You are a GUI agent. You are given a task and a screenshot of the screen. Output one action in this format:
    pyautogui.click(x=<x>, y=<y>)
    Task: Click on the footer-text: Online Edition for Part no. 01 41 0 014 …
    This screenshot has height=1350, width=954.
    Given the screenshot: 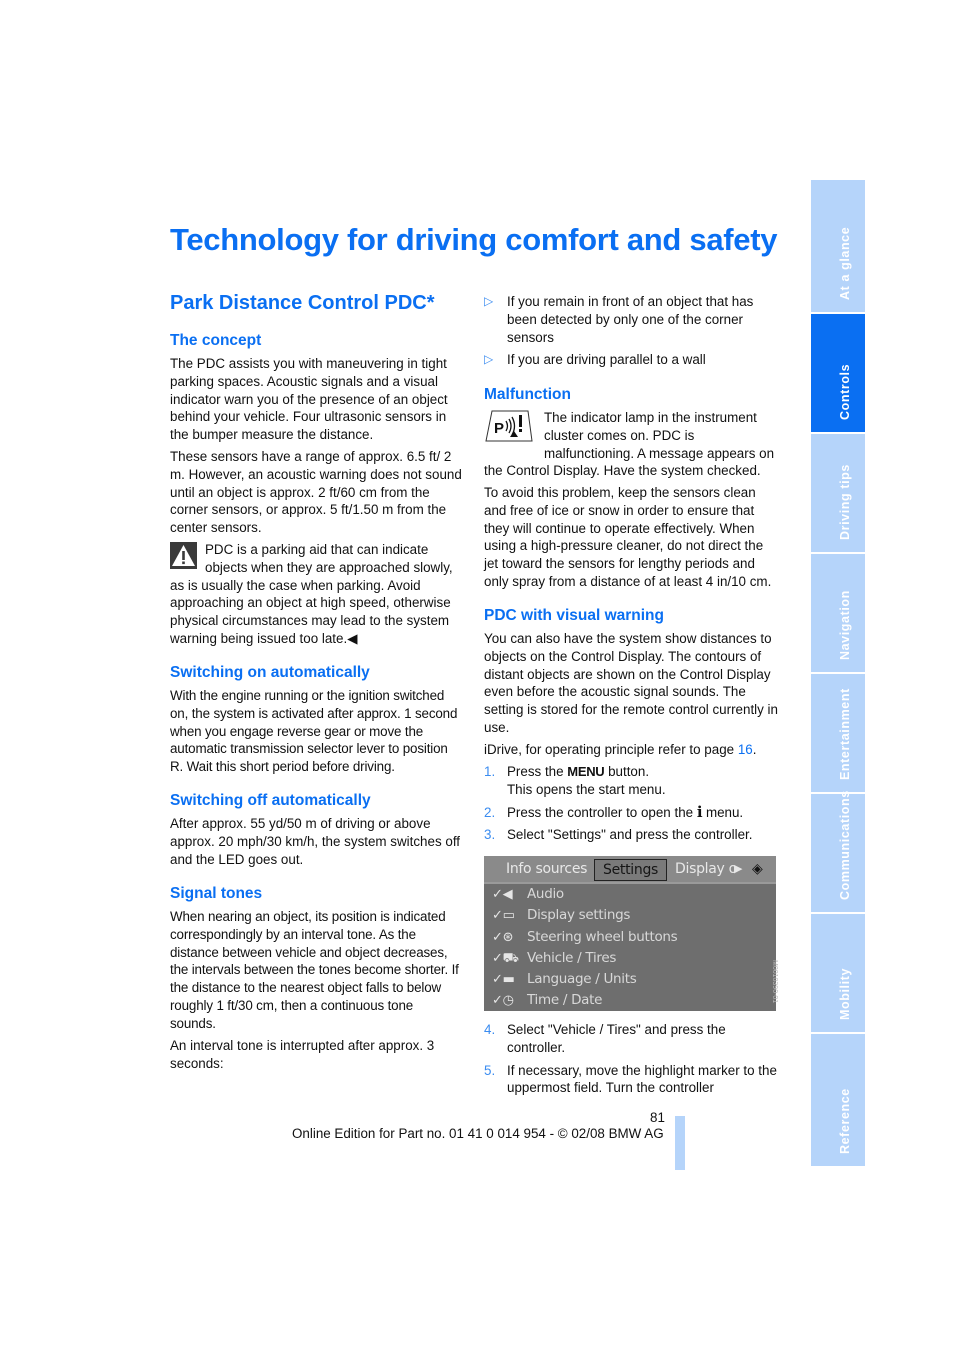 What is the action you would take?
    pyautogui.click(x=478, y=1133)
    